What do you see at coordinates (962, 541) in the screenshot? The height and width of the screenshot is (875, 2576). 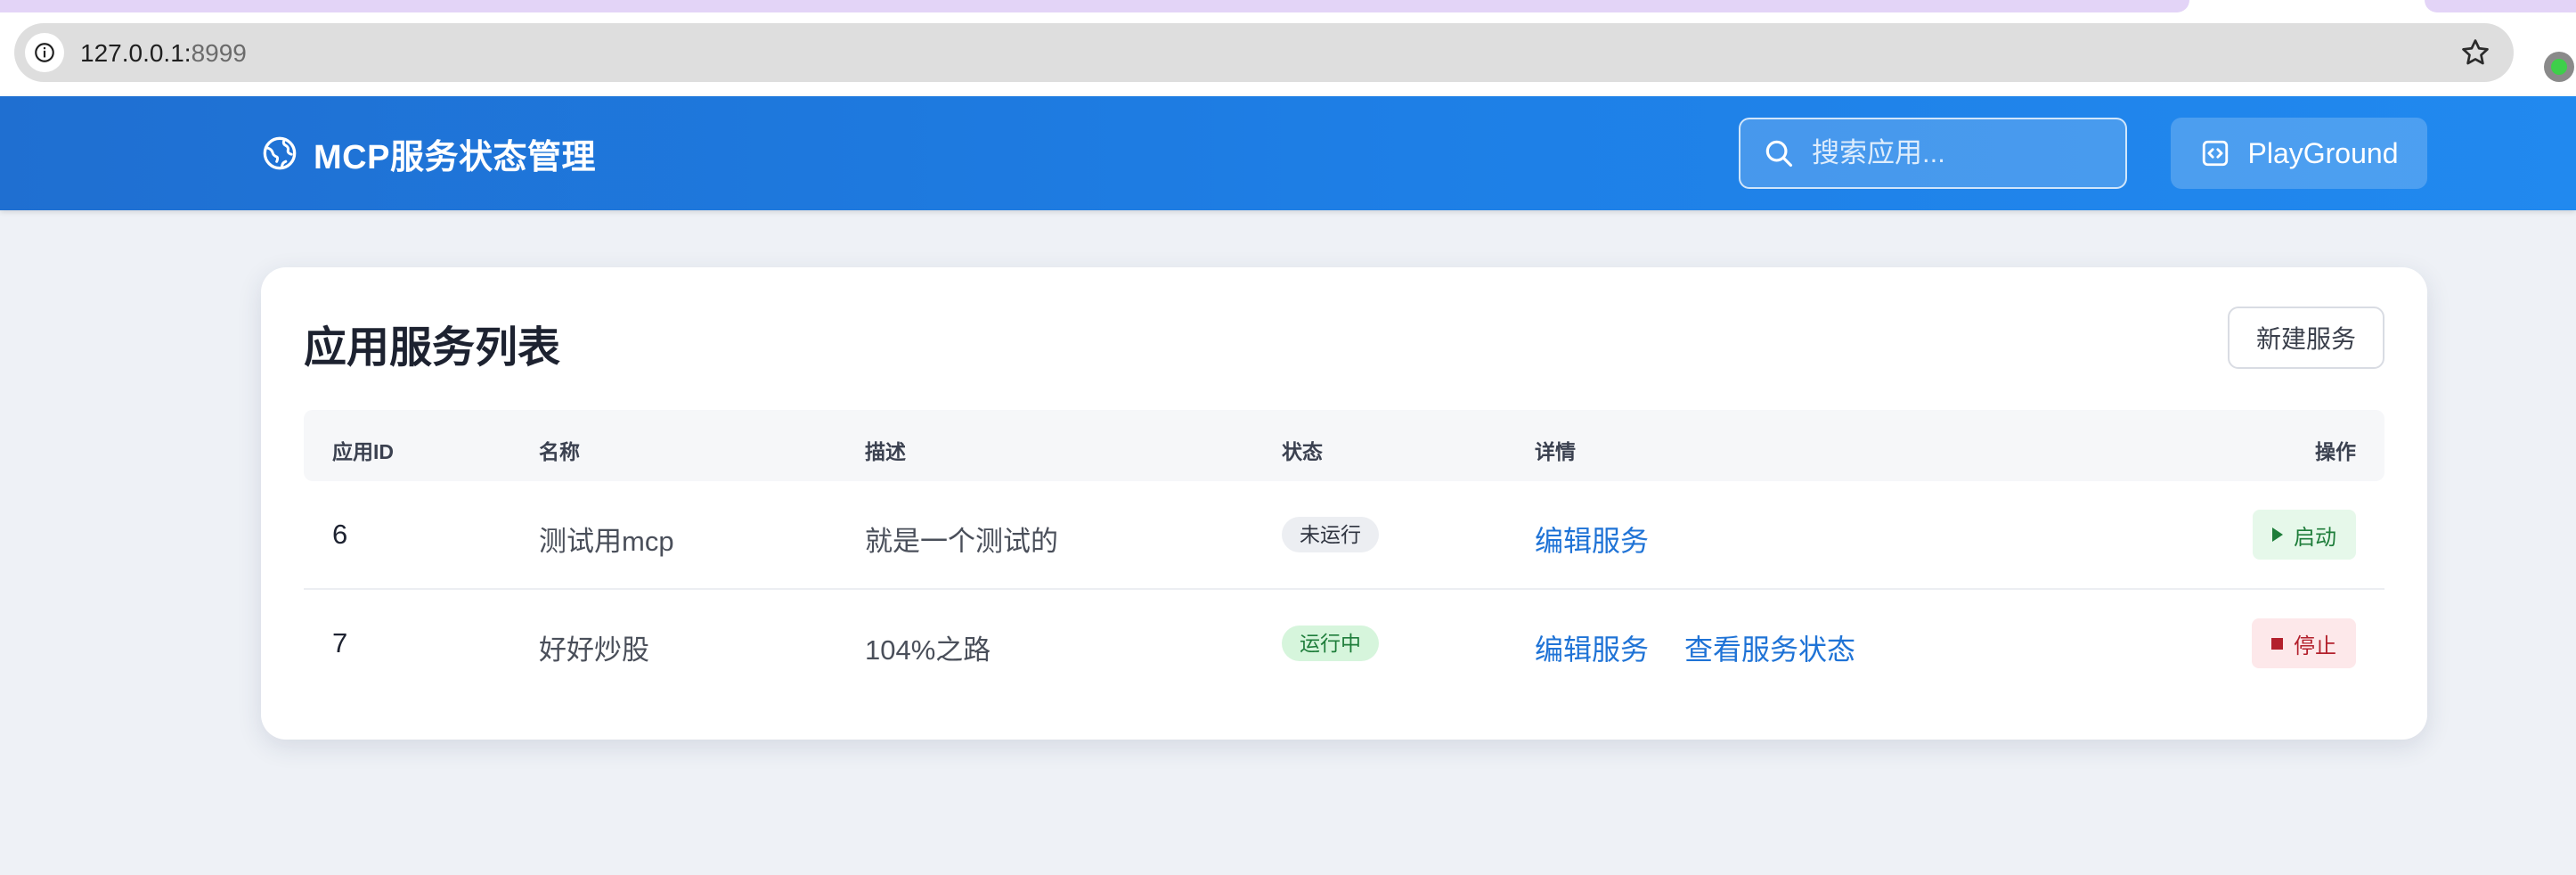 I see `description-cell: 就是一个测试的` at bounding box center [962, 541].